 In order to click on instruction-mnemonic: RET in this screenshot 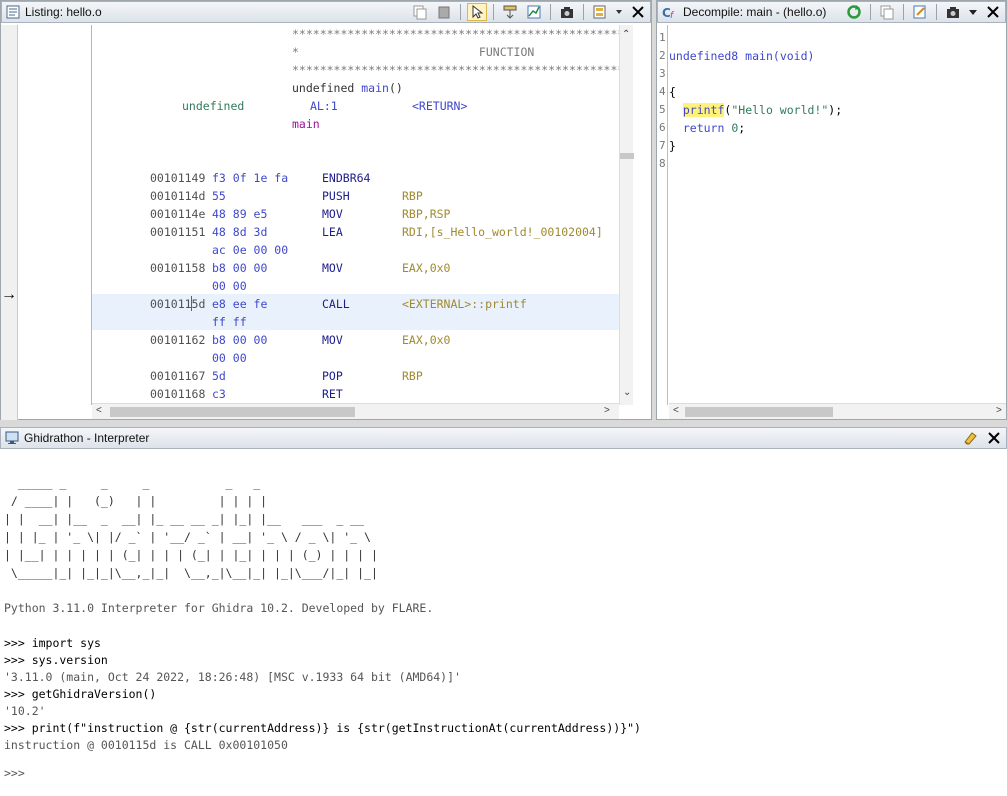, I will do `click(332, 394)`.